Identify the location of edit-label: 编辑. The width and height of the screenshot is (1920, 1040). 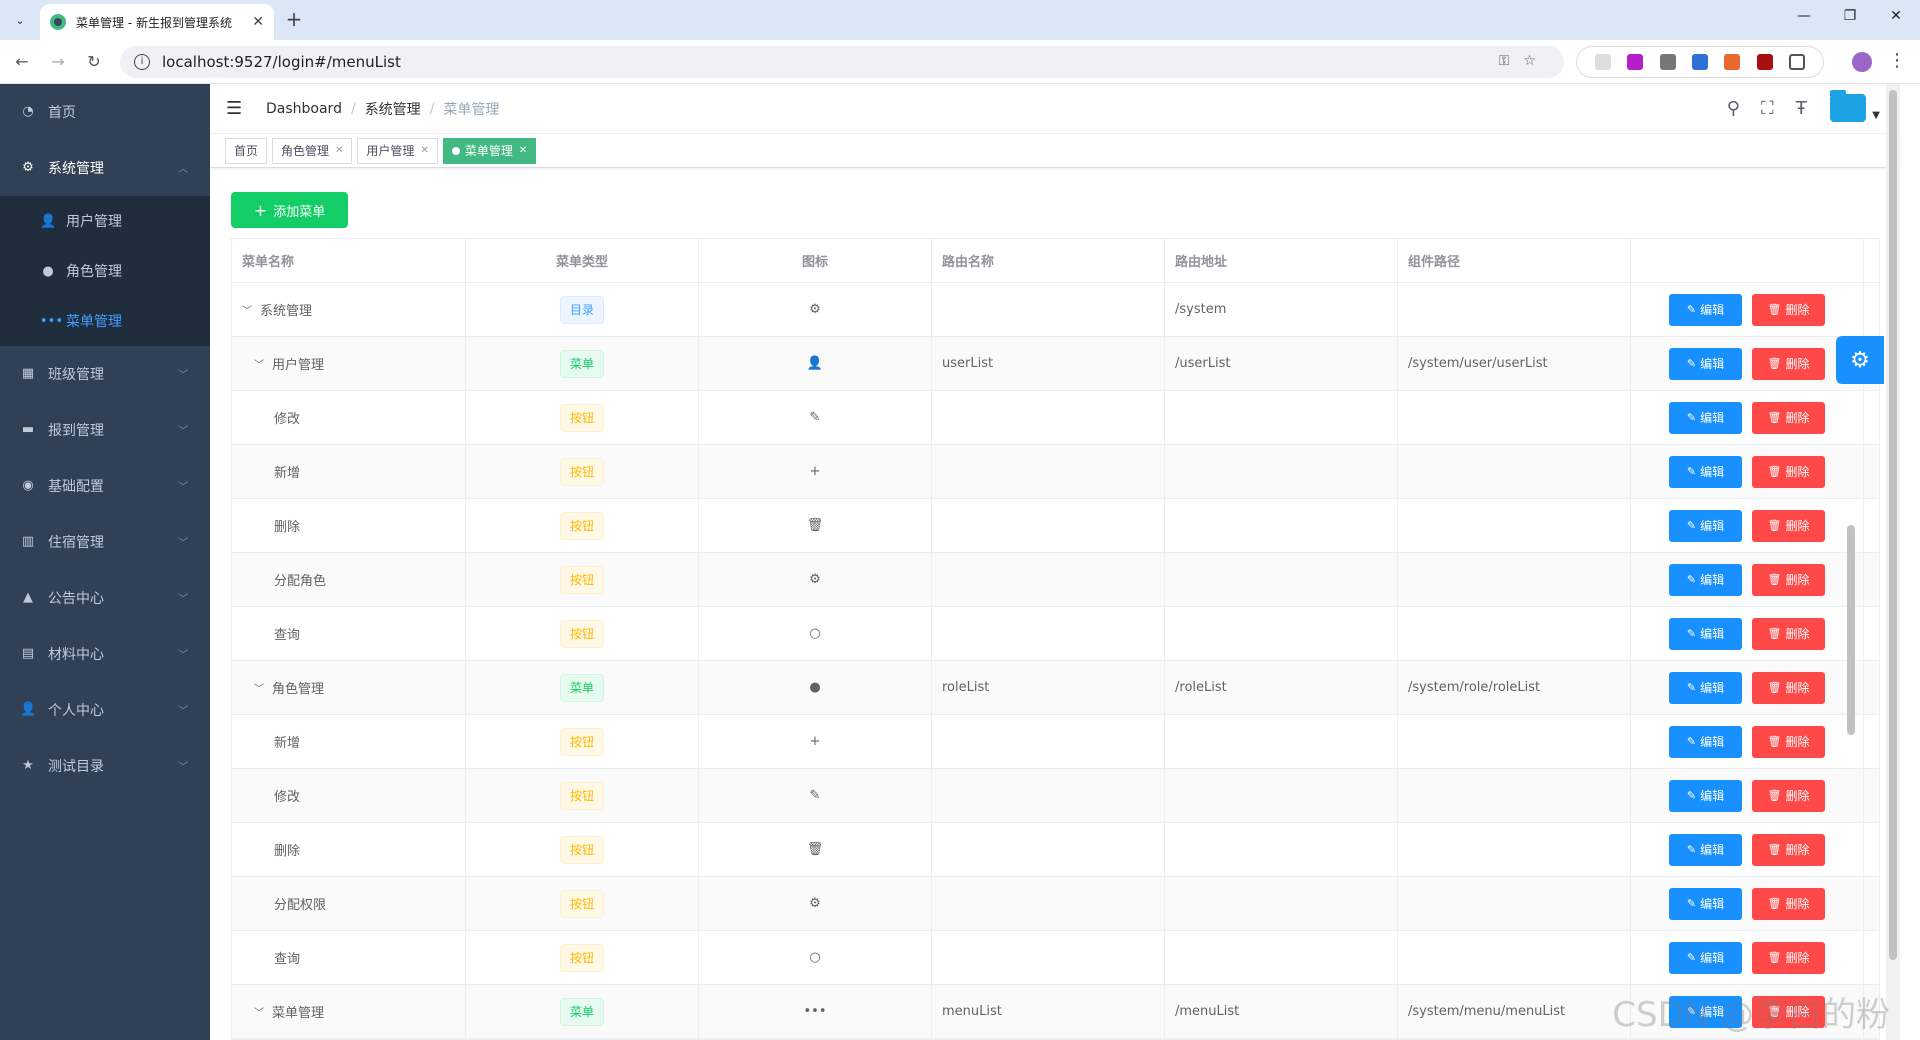
(1712, 742).